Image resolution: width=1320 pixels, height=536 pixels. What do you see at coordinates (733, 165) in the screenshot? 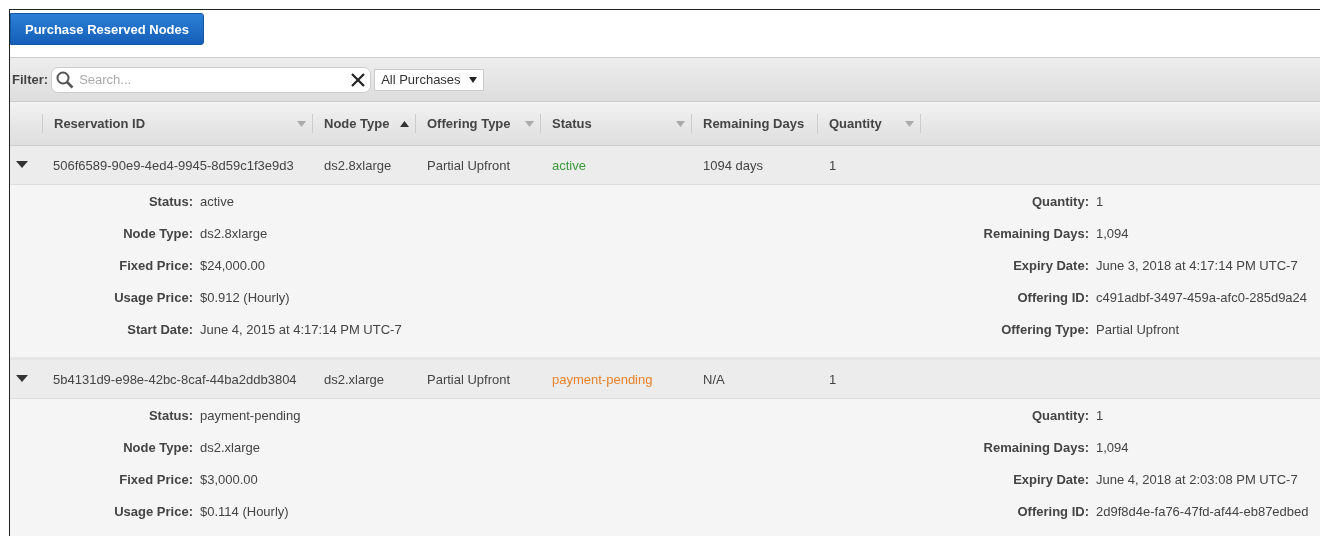
I see `table-cell-text: 1094 days` at bounding box center [733, 165].